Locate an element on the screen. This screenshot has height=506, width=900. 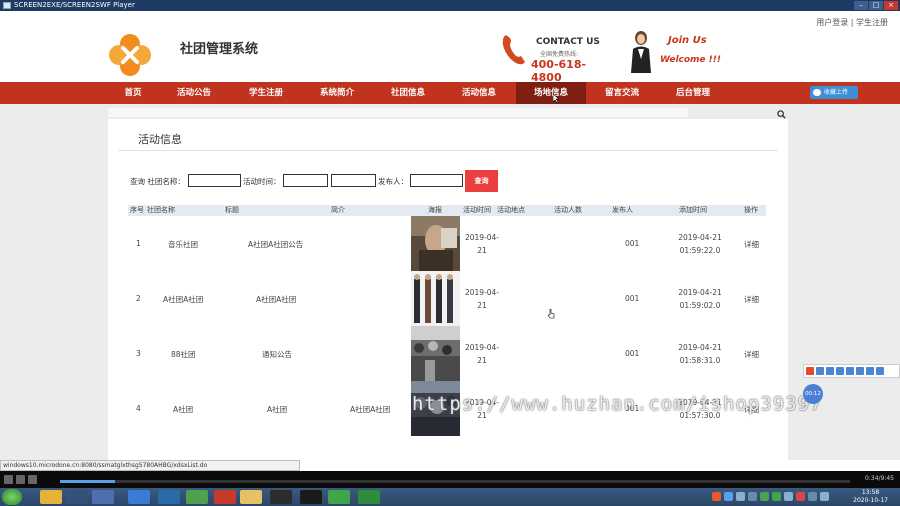
play-icon is located at coordinates (8, 479).